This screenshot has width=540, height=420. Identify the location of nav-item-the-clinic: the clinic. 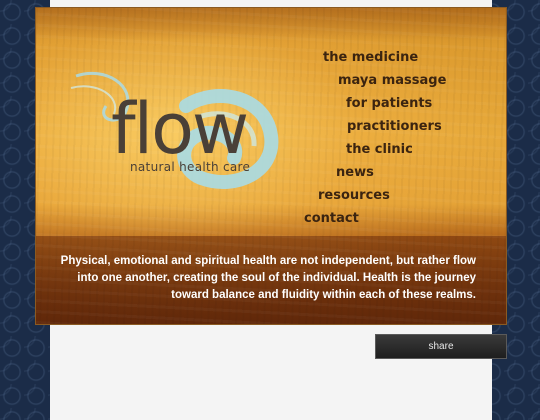
(379, 149).